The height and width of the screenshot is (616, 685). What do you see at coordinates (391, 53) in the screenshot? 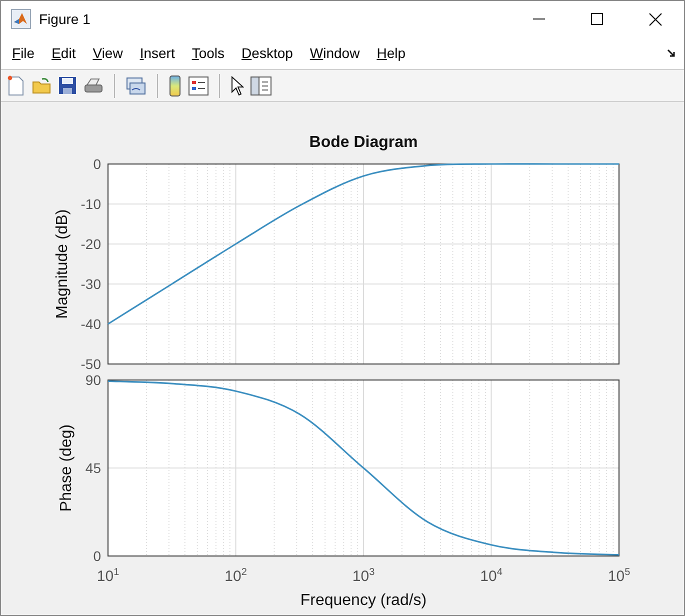
I see `menu-item: Help` at bounding box center [391, 53].